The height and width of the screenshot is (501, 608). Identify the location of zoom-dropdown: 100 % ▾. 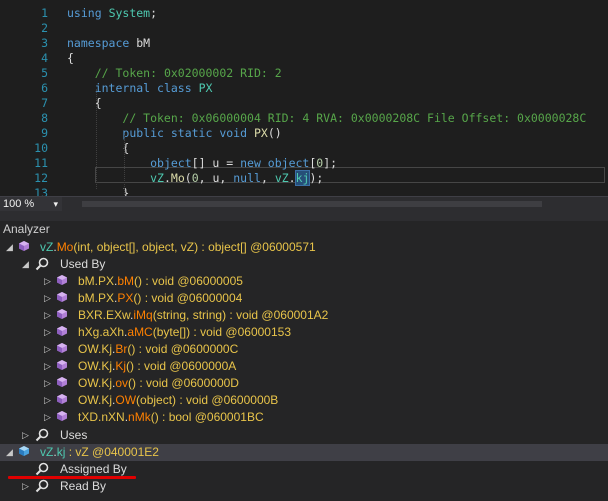
(31, 204).